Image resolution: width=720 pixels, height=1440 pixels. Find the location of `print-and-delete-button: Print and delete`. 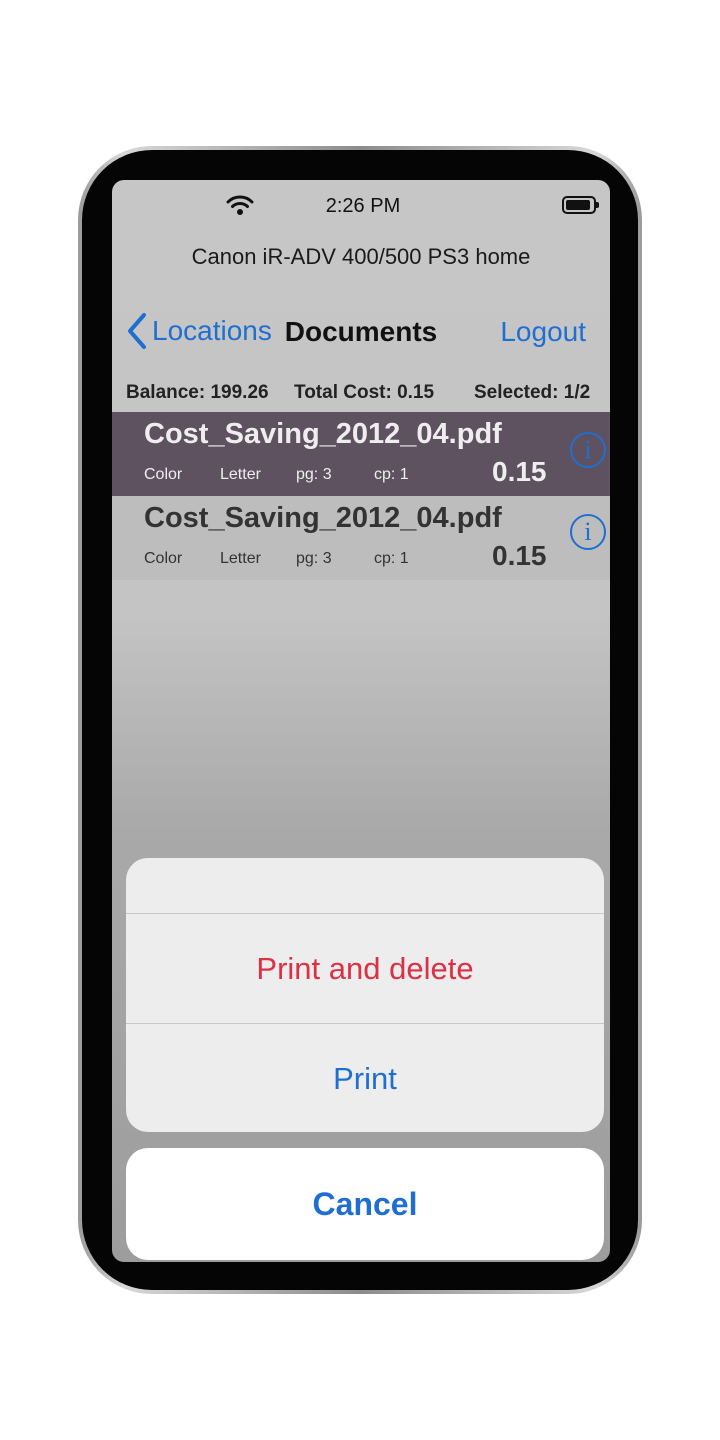

print-and-delete-button: Print and delete is located at coordinates (365, 969).